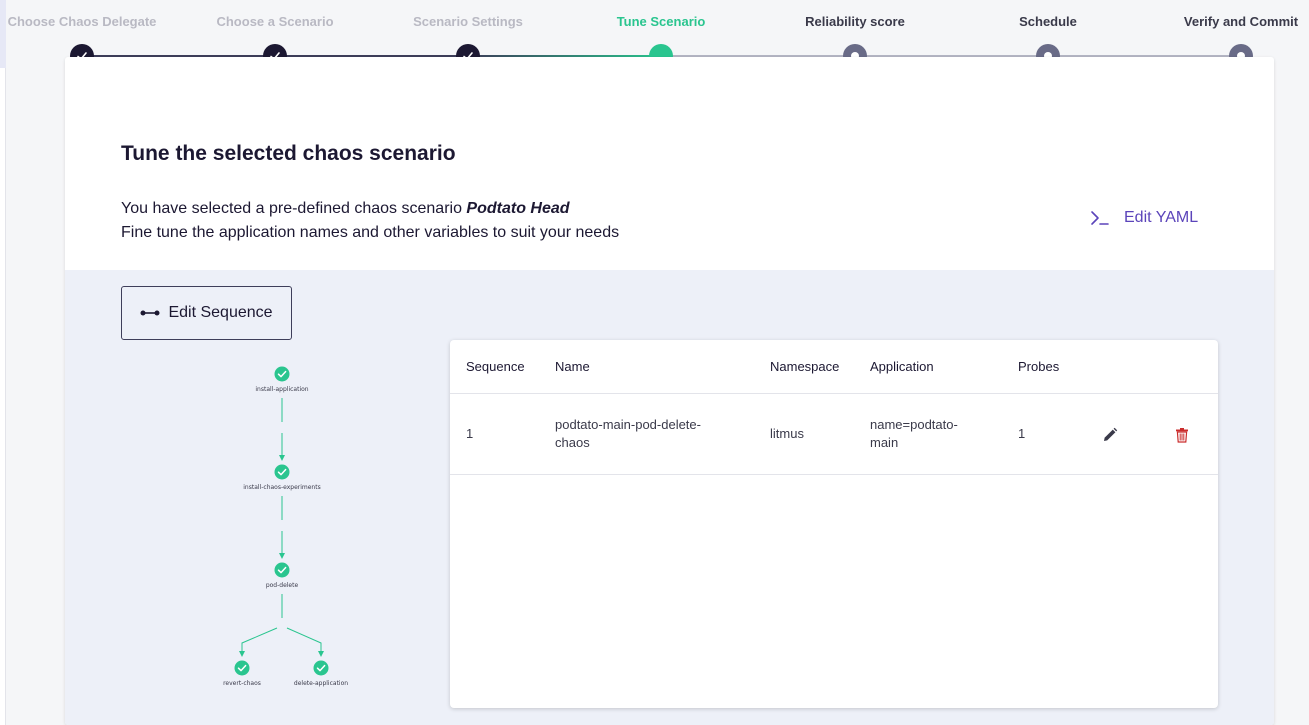  Describe the element at coordinates (914, 424) in the screenshot. I see `cell-application-line1: name=podtato-` at that location.